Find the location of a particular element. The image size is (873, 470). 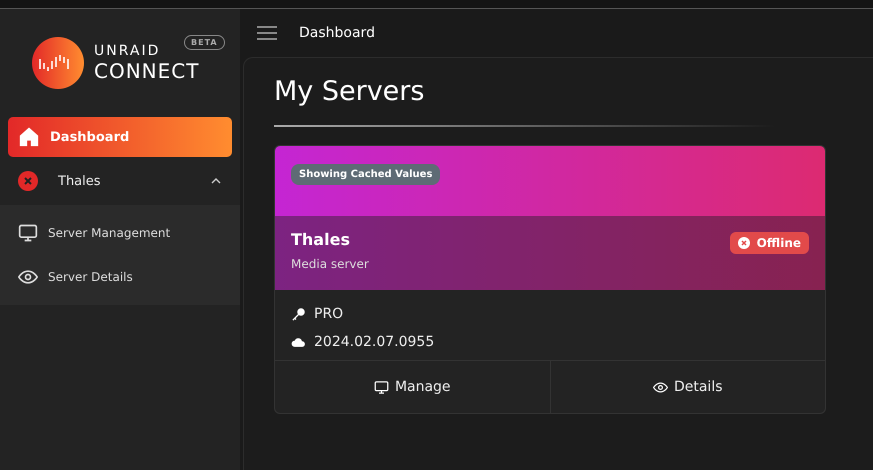

cached-badge: Showing Cached Values is located at coordinates (365, 174).